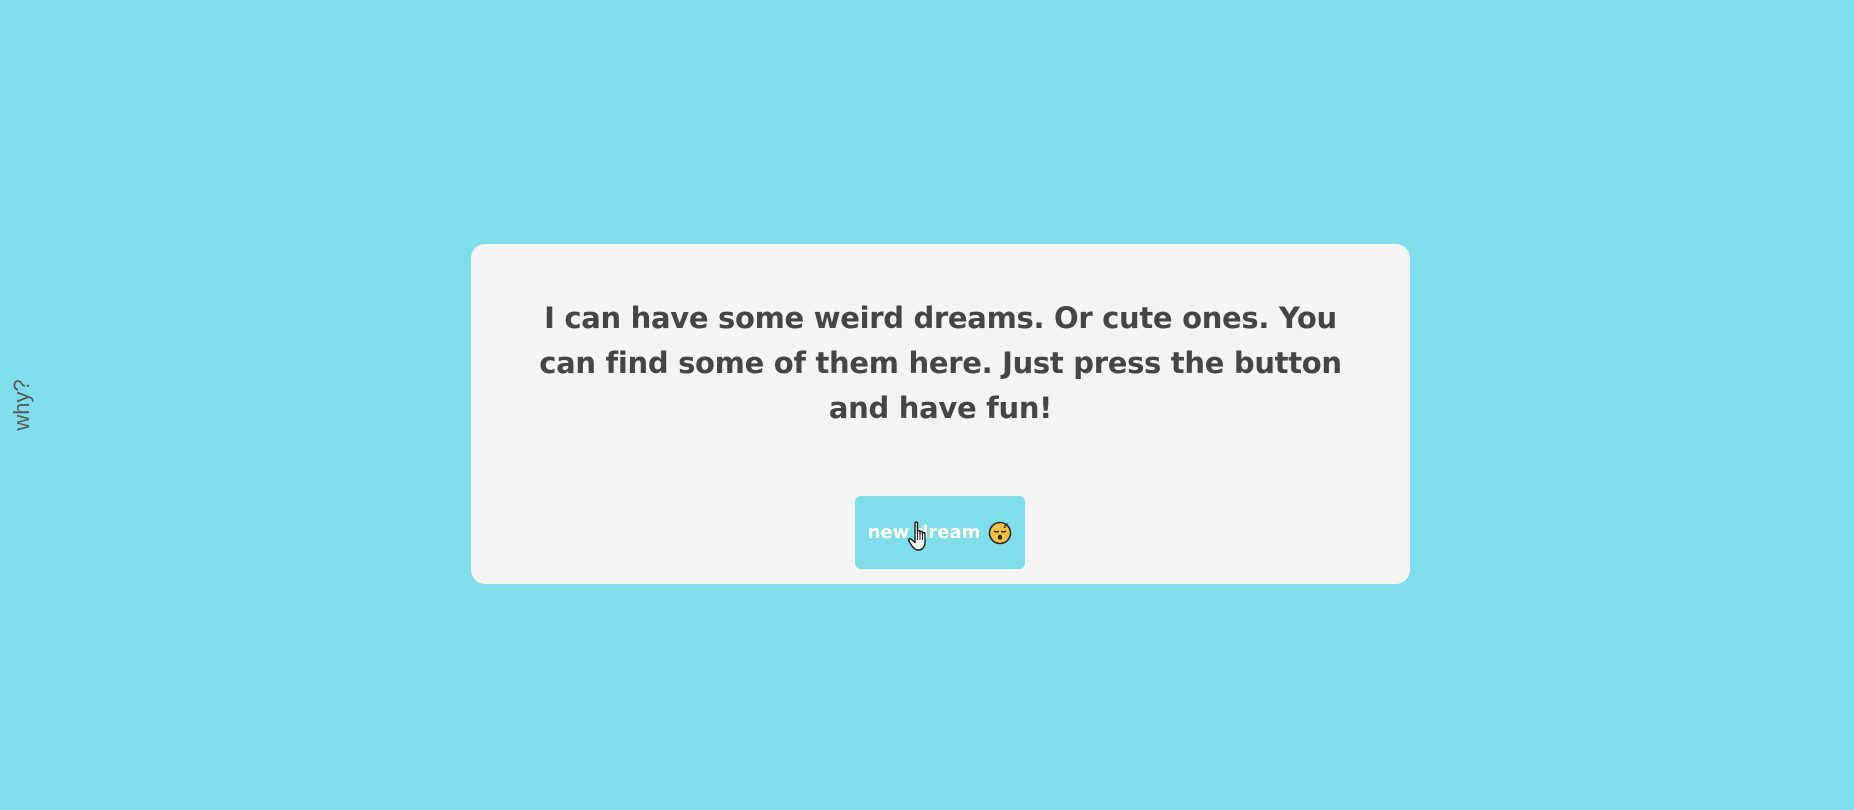 This screenshot has width=1854, height=810. I want to click on sleepy-face-icon: z z, so click(1000, 532).